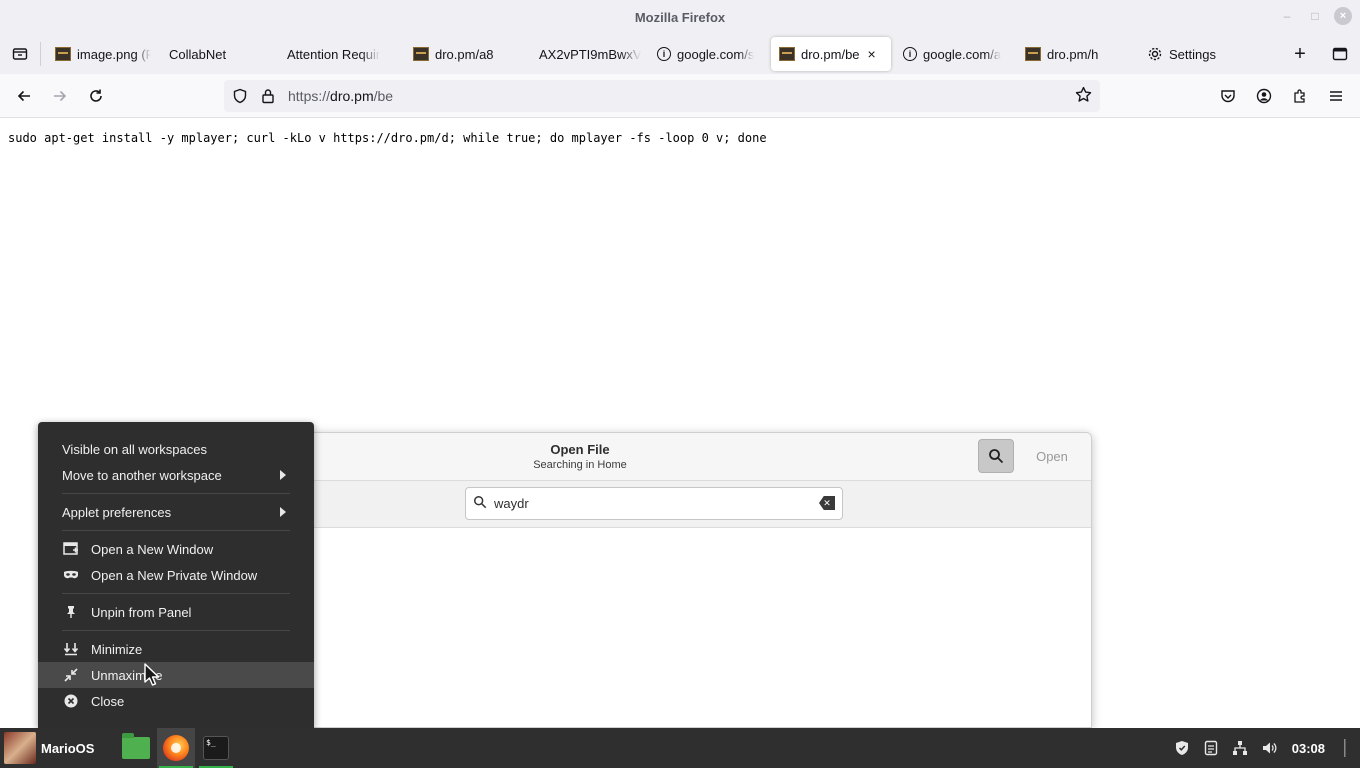 This screenshot has height=768, width=1360. I want to click on shield-icon, so click(1182, 748).